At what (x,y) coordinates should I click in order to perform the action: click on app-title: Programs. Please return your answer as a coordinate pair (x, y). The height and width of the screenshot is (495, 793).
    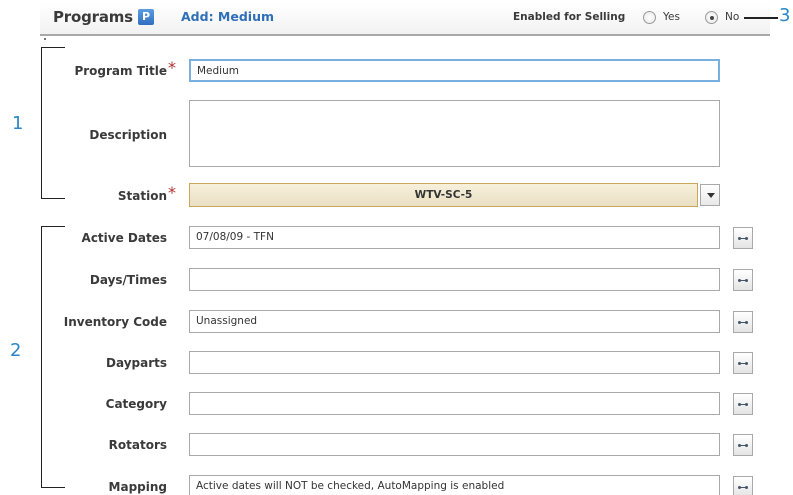
    Looking at the image, I should click on (93, 17).